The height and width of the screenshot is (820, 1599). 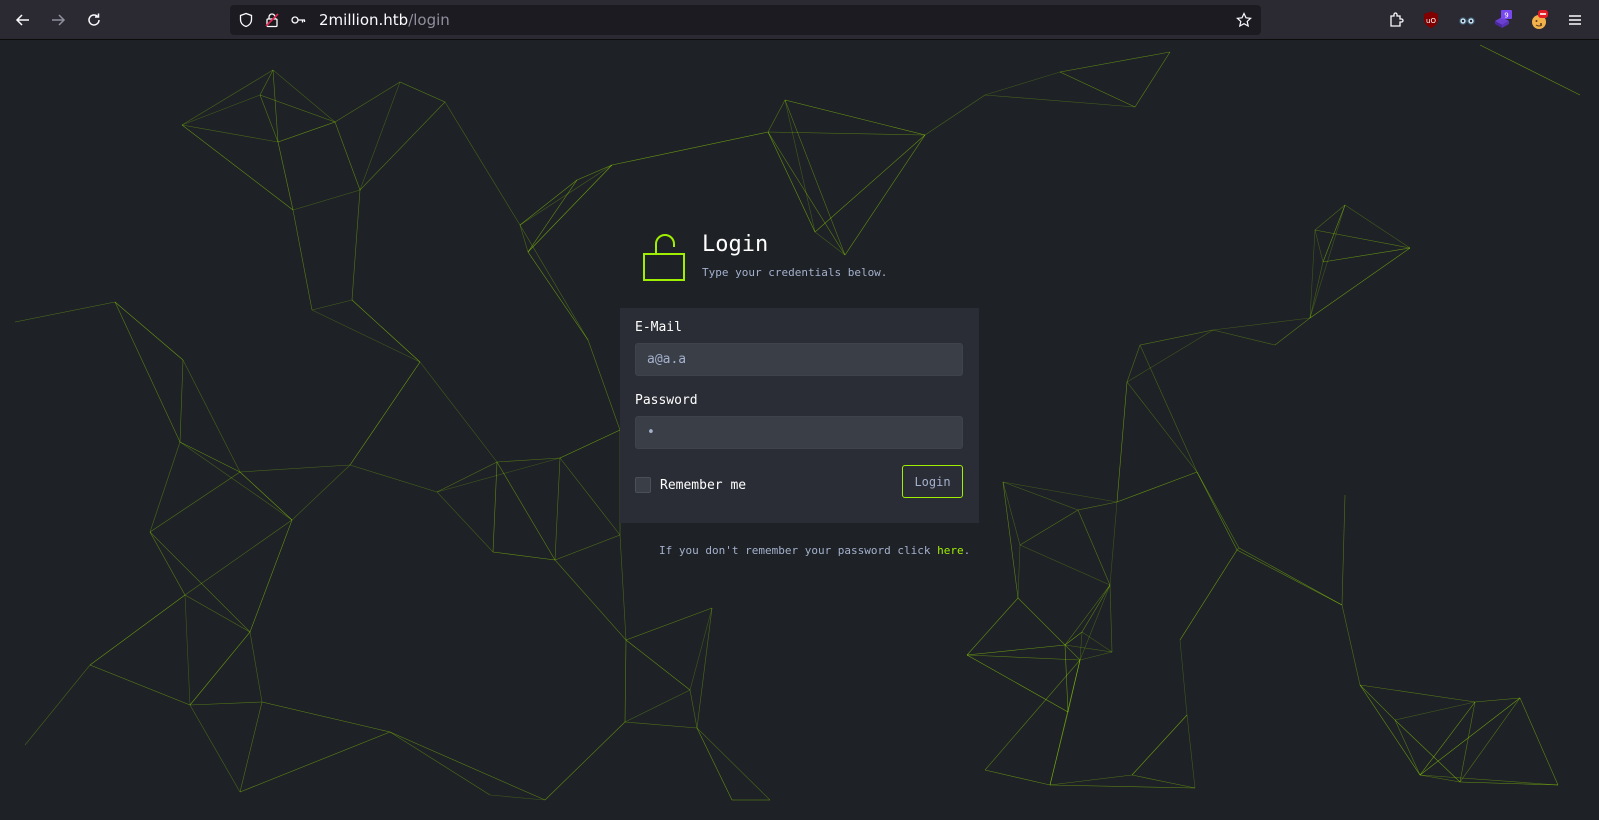 What do you see at coordinates (932, 481) in the screenshot?
I see `login-button: Login` at bounding box center [932, 481].